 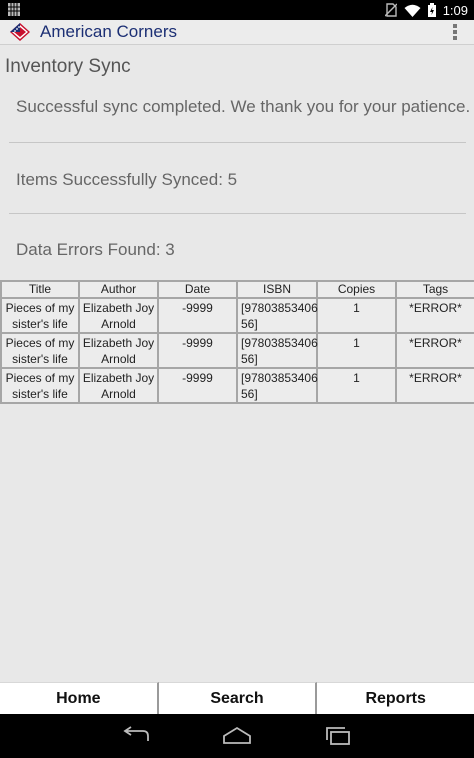 What do you see at coordinates (356, 289) in the screenshot?
I see `column-header-copies: Copies` at bounding box center [356, 289].